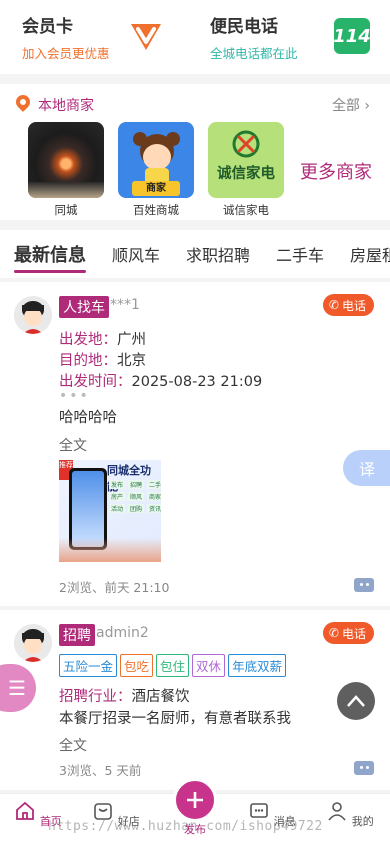 Image resolution: width=390 pixels, height=848 pixels. What do you see at coordinates (74, 396) in the screenshot?
I see `post-dots: •••` at bounding box center [74, 396].